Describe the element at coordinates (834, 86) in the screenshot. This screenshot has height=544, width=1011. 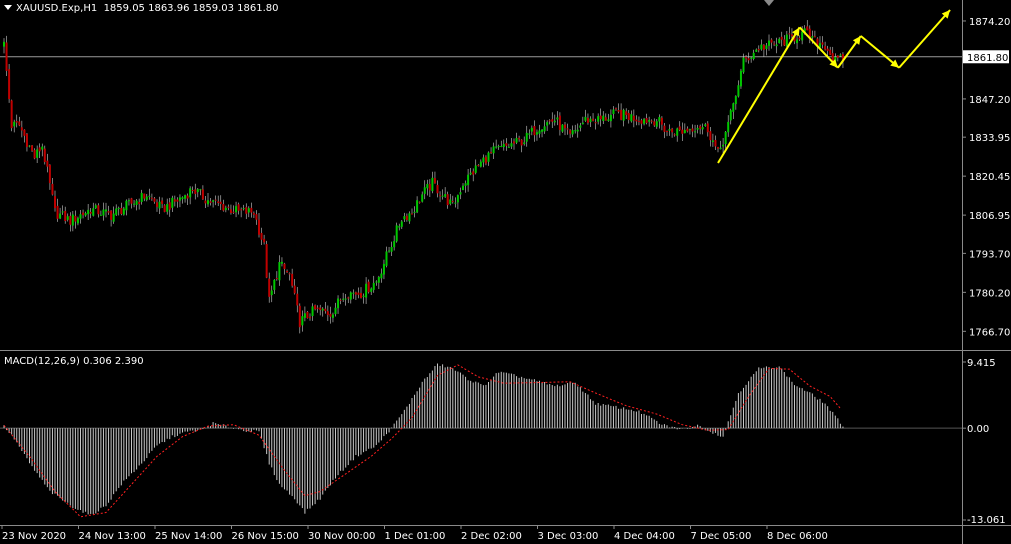
I see `projection-arrows` at that location.